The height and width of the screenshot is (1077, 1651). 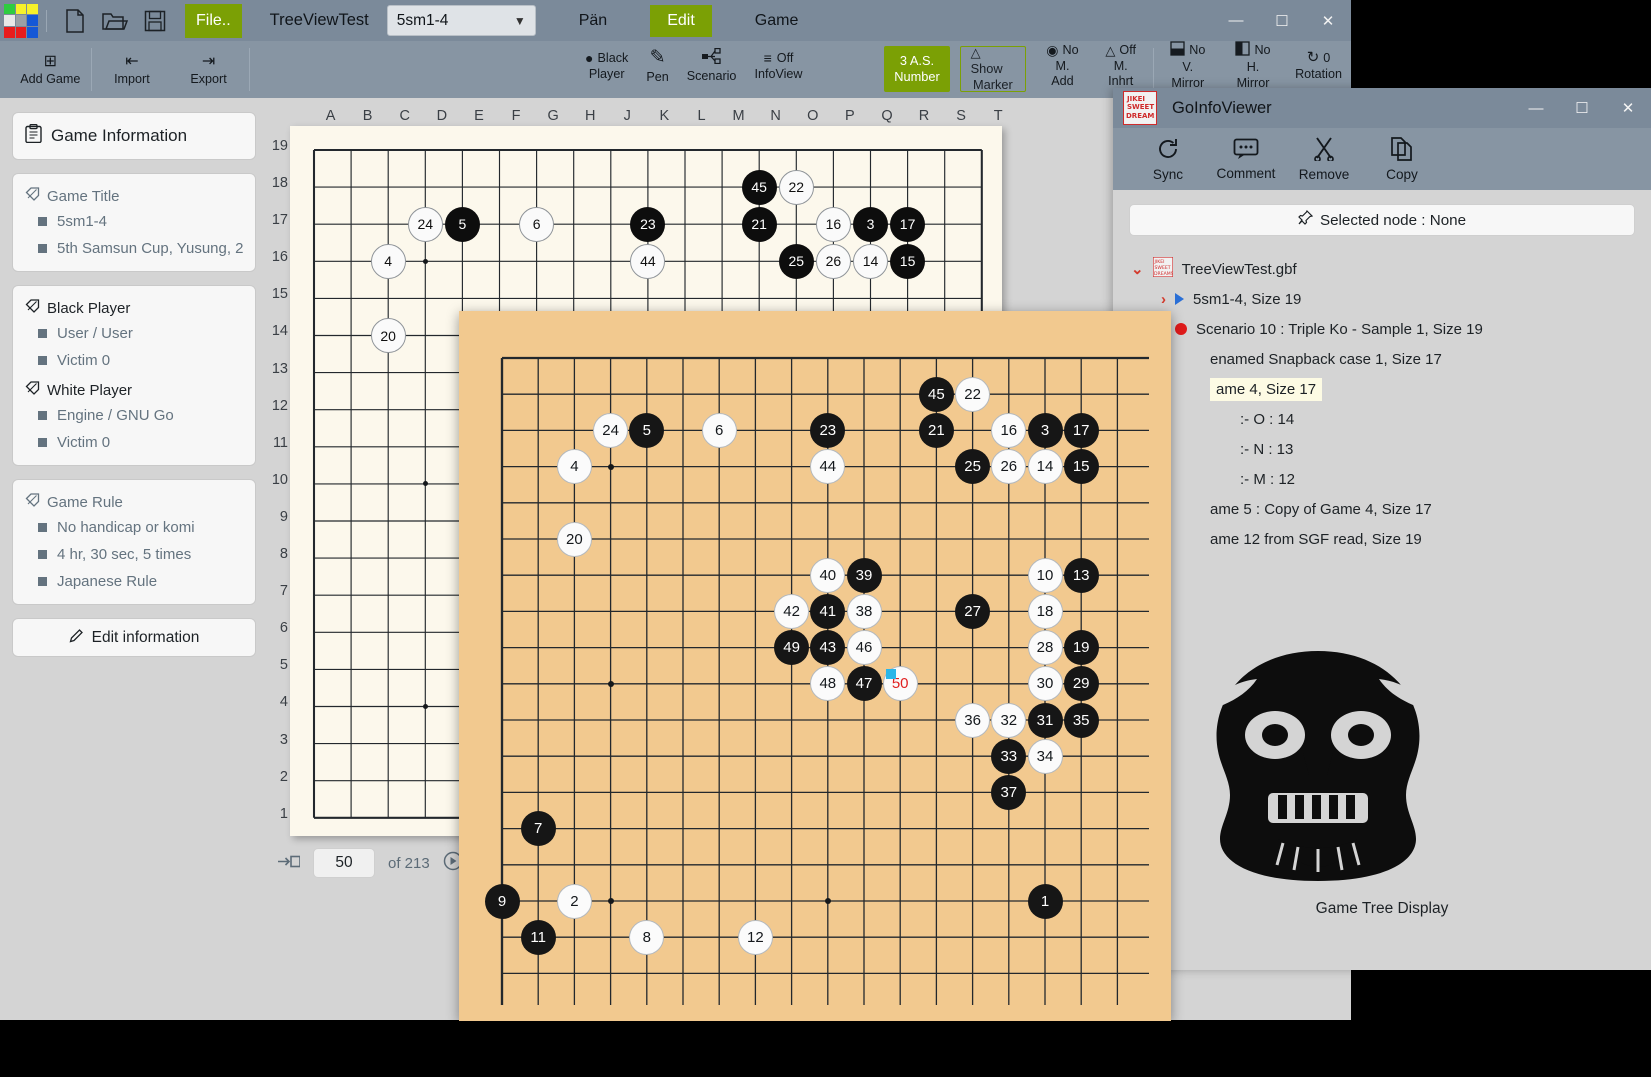 I want to click on go-stone: 9, so click(x=502, y=901).